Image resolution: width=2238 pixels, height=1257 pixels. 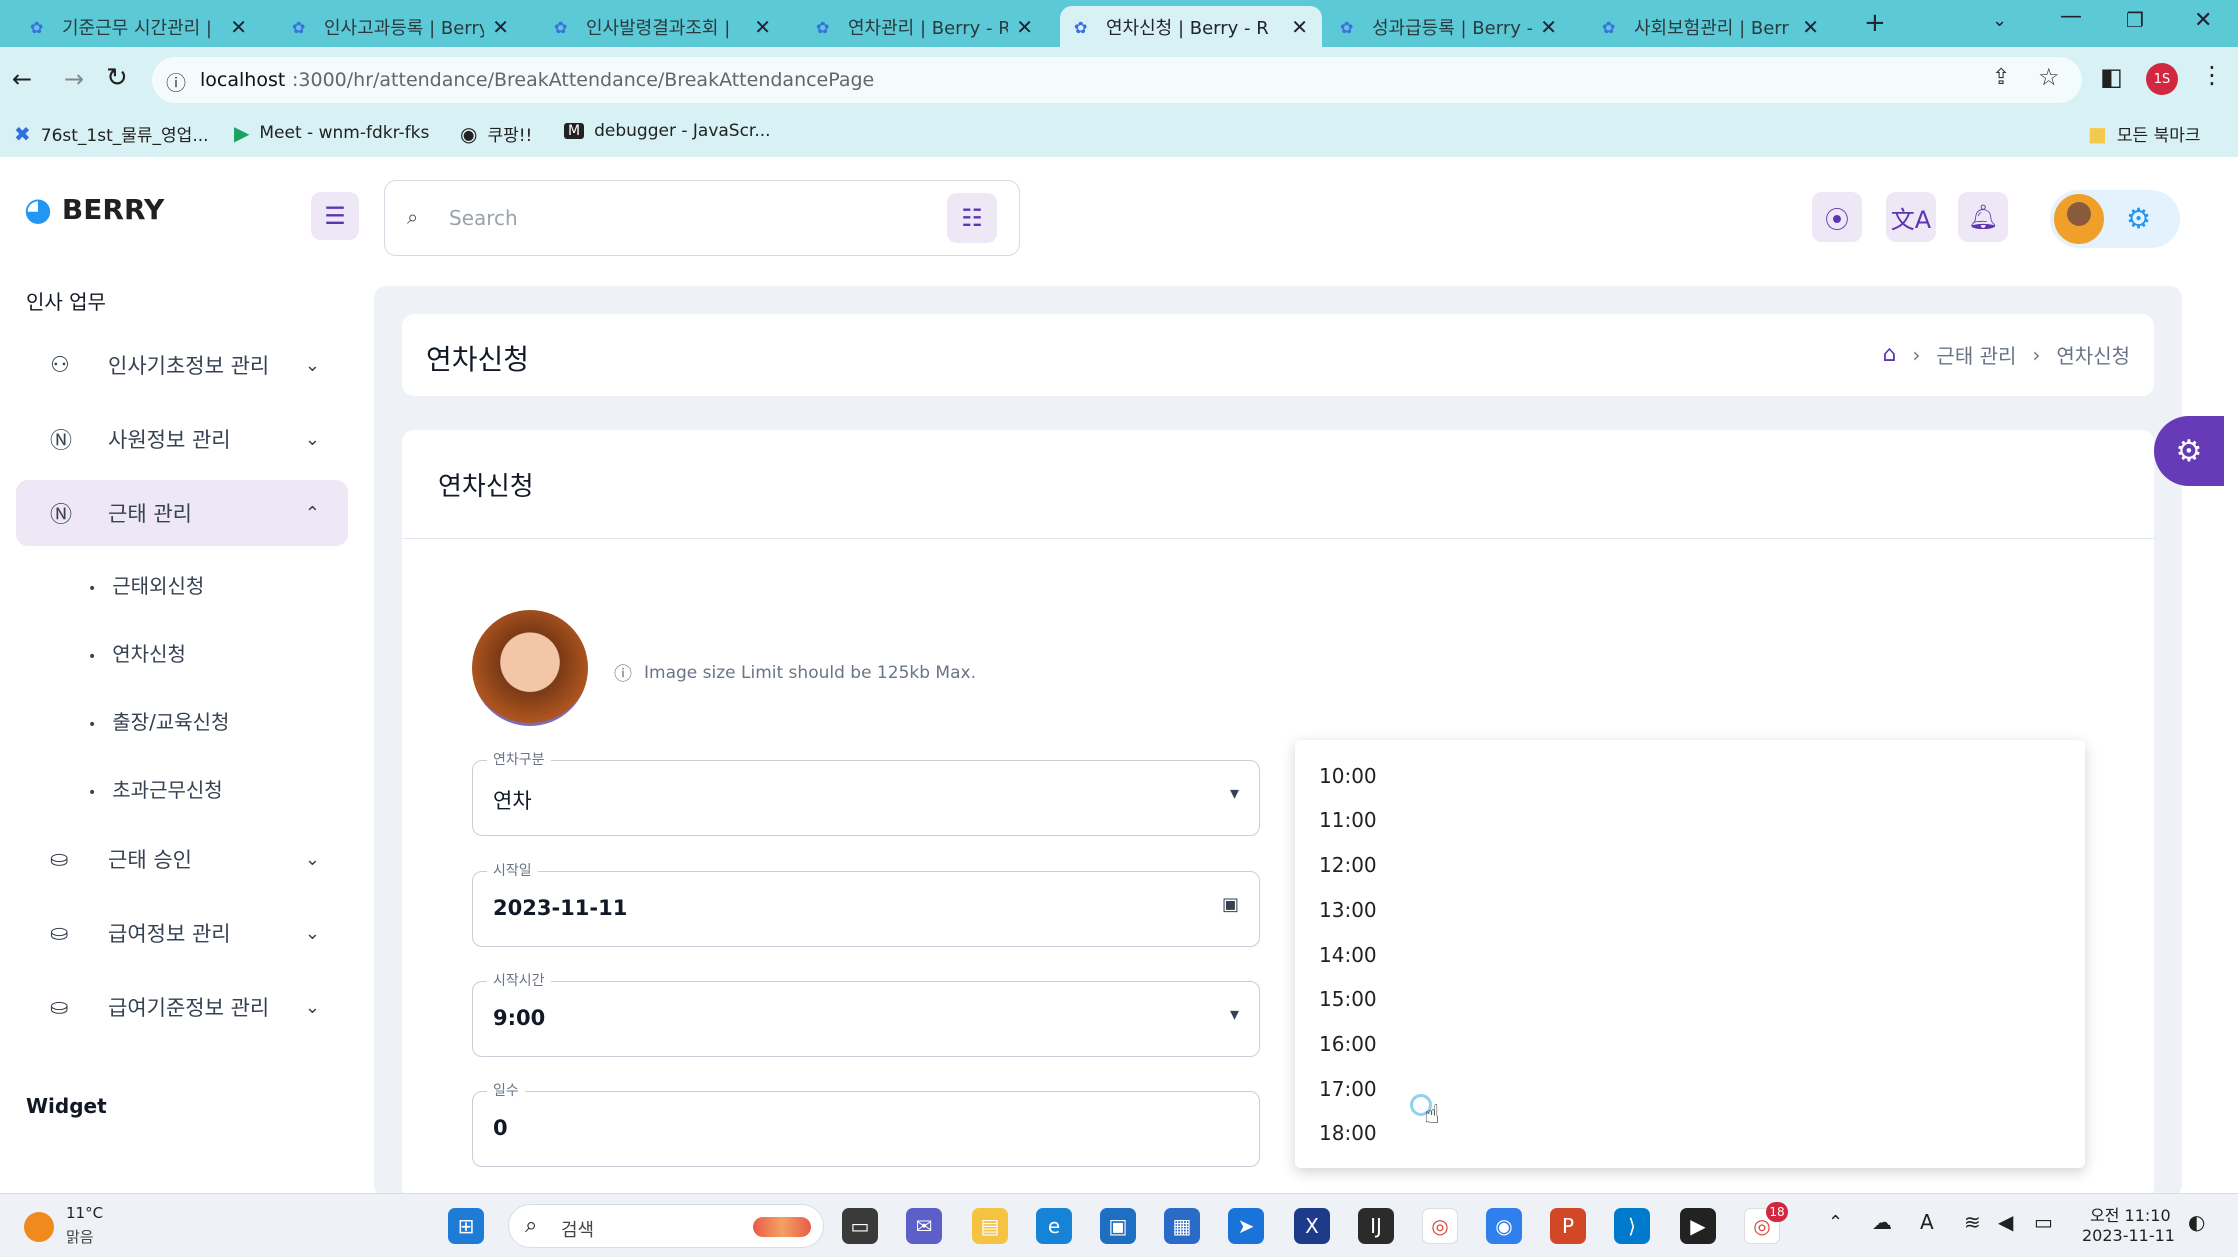 I want to click on bookmark-item: ▶ Meet - wnm-fdkr-fks, so click(x=331, y=133).